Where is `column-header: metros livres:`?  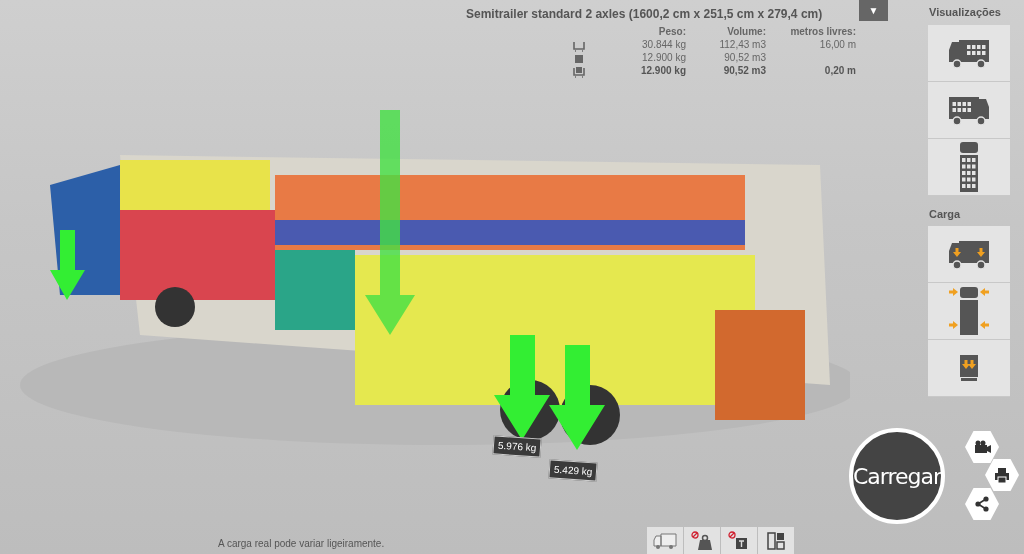 column-header: metros livres: is located at coordinates (822, 32).